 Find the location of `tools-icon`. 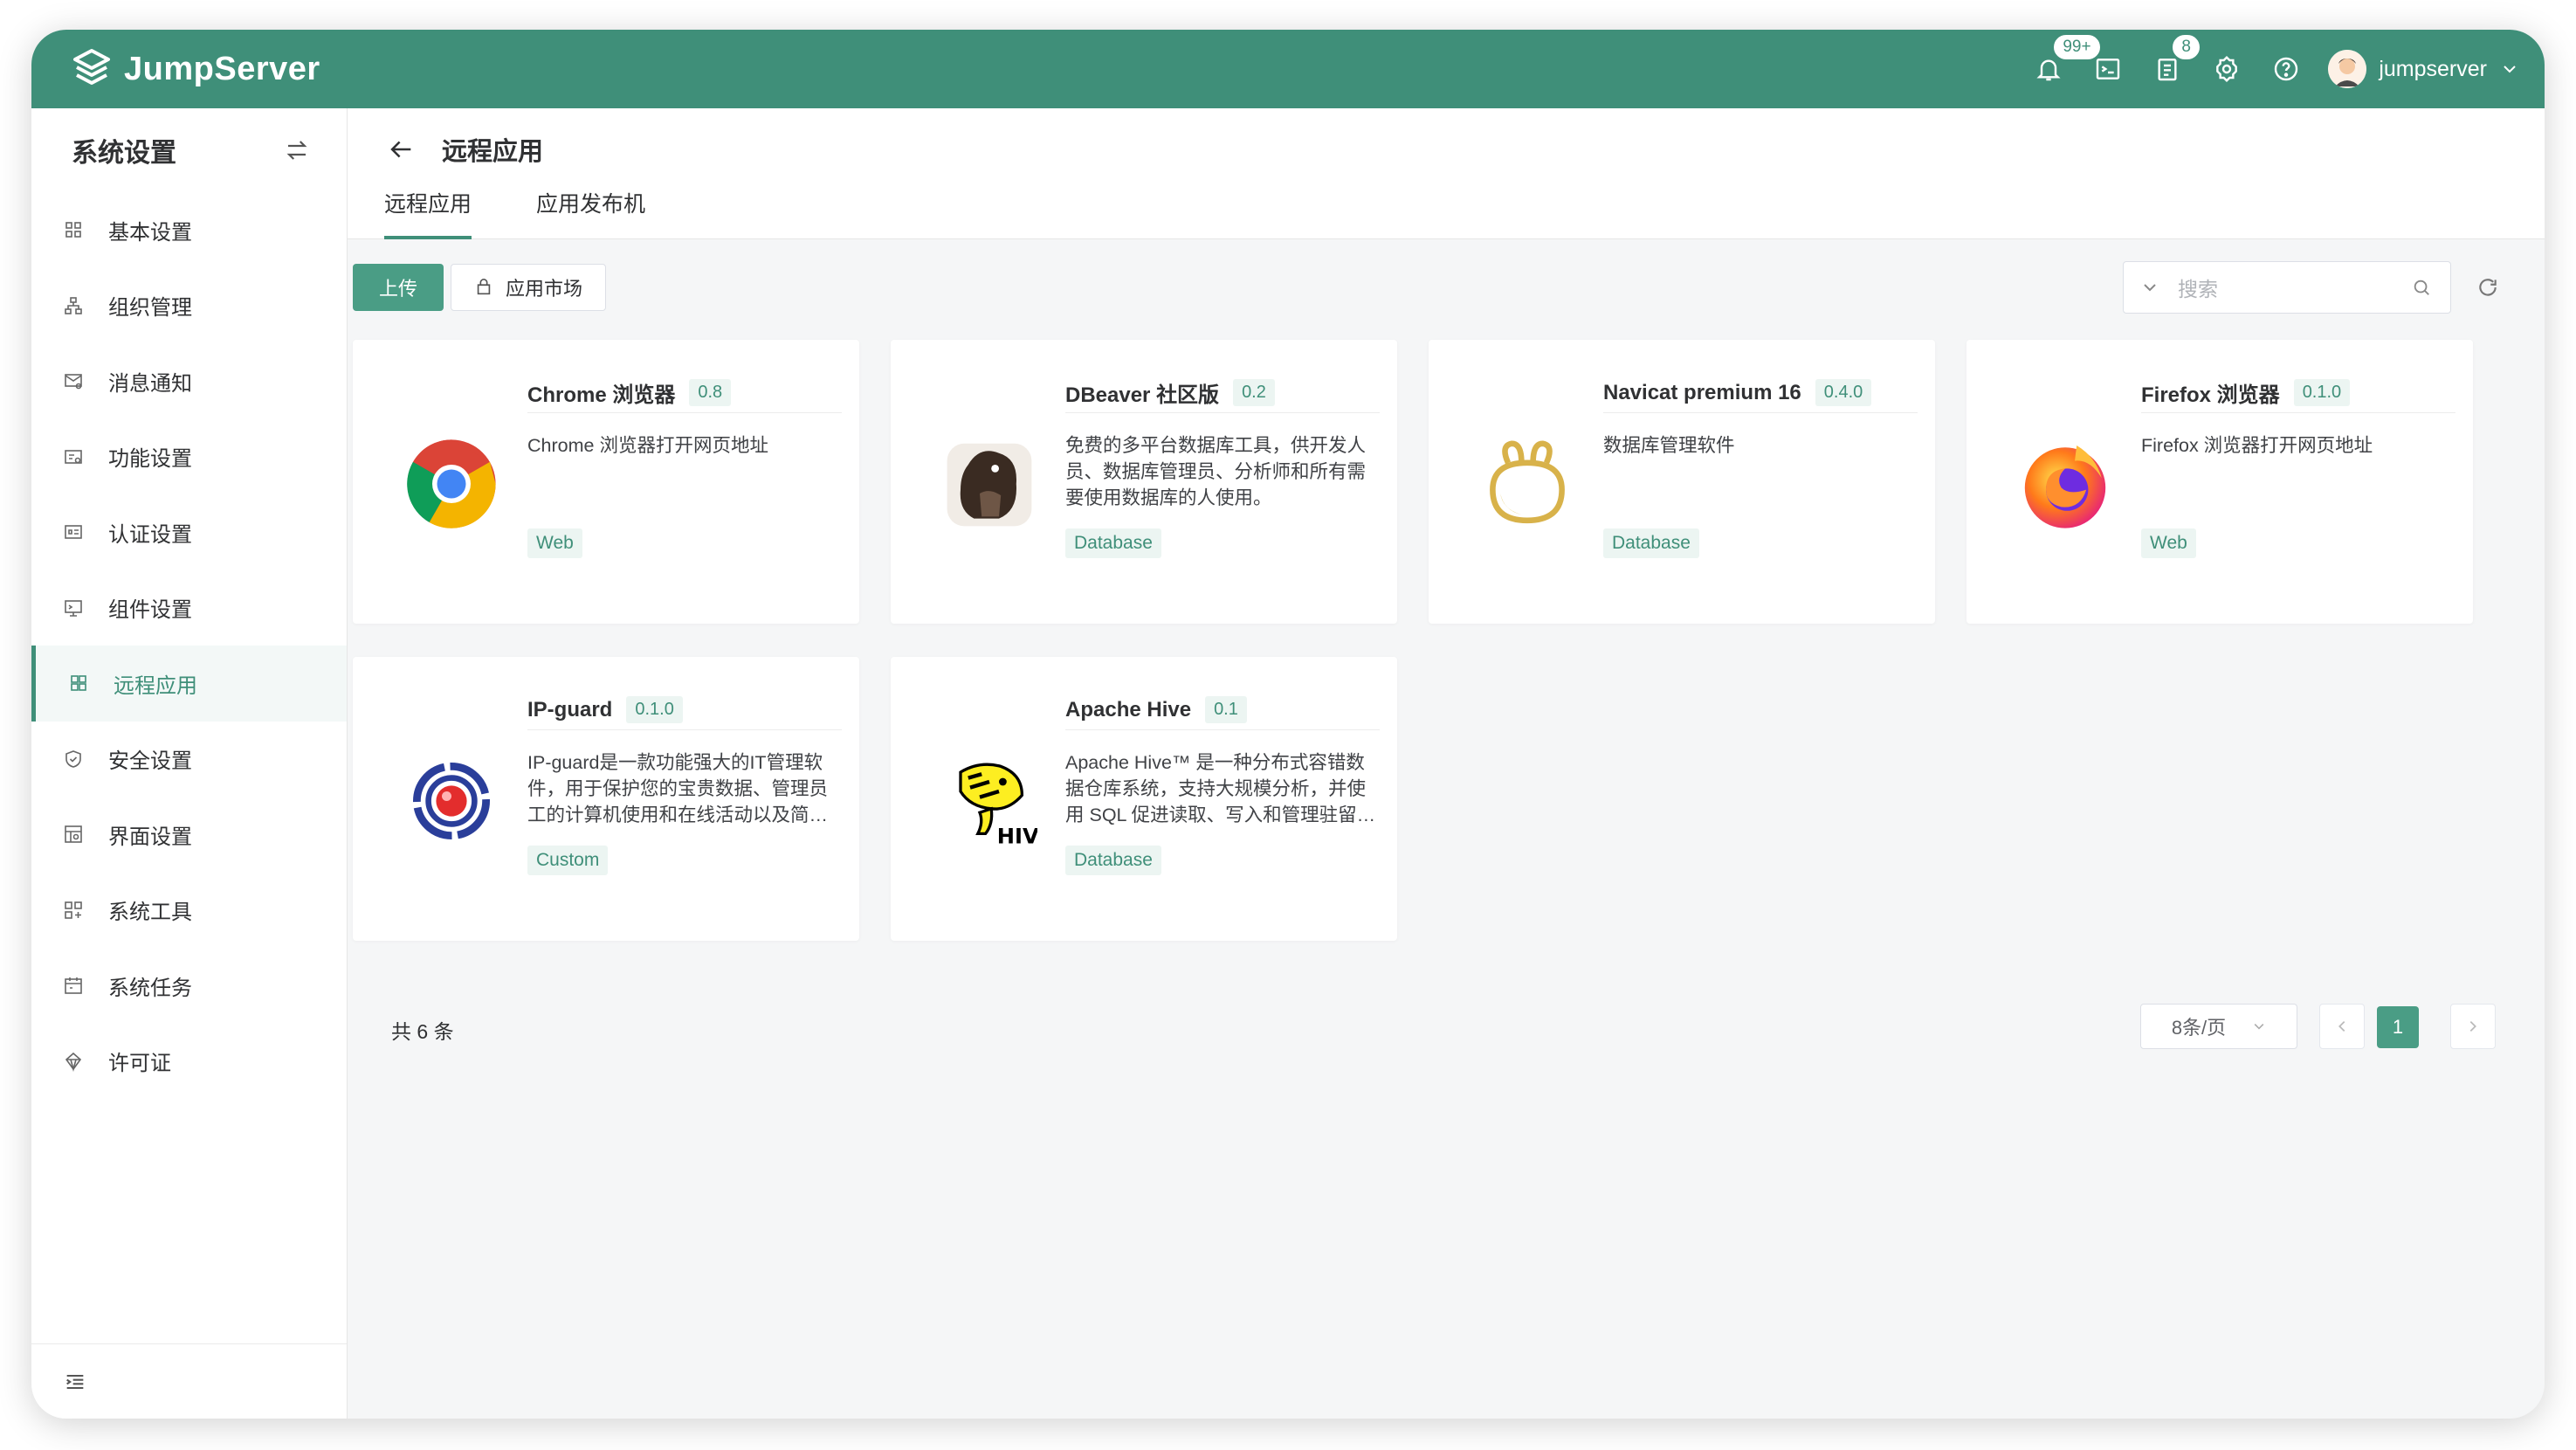

tools-icon is located at coordinates (73, 910).